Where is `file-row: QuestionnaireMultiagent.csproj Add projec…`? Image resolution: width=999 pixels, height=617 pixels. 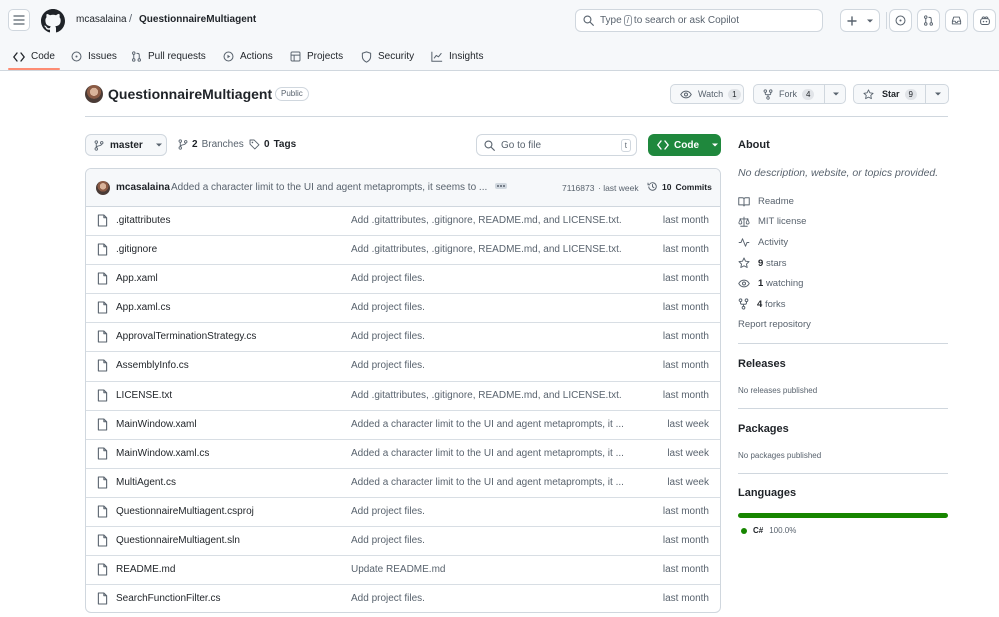
file-row: QuestionnaireMultiagent.csproj Add projec… is located at coordinates (403, 513).